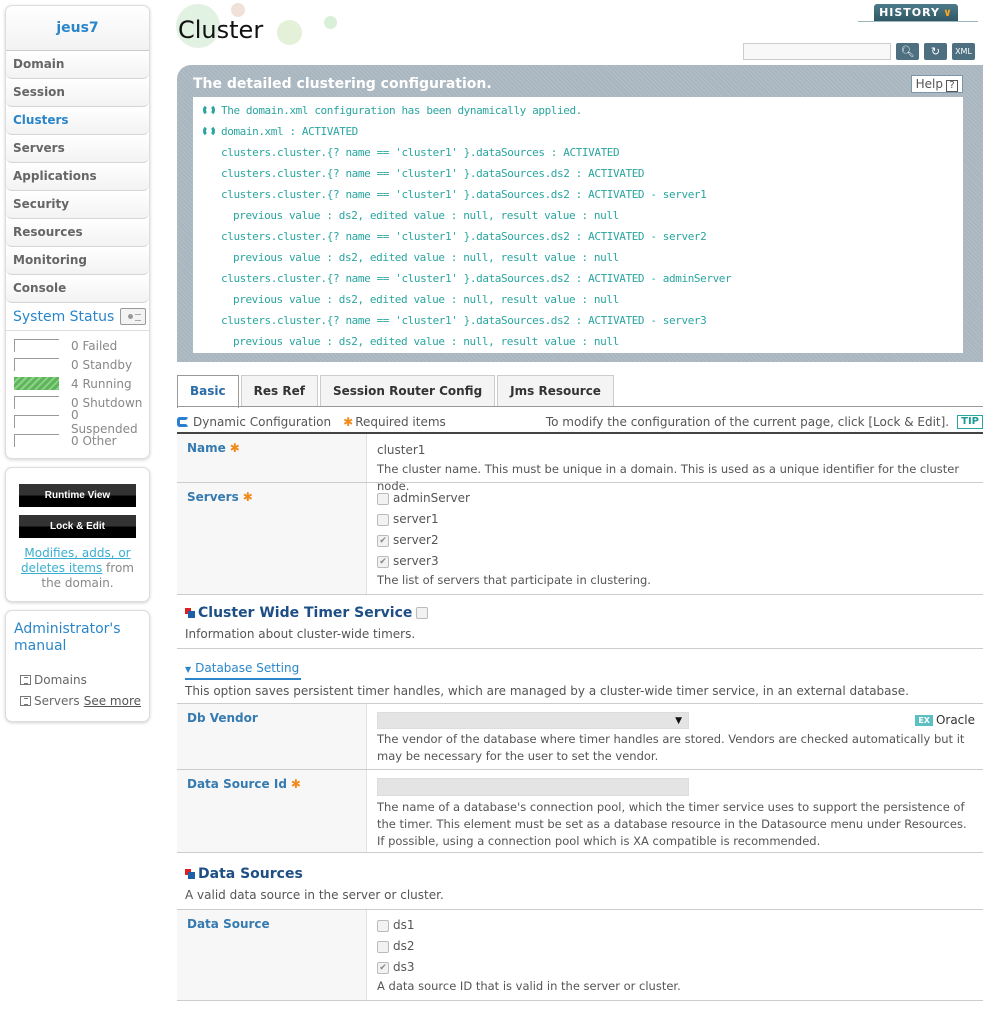 Image resolution: width=983 pixels, height=1011 pixels. Describe the element at coordinates (77, 679) in the screenshot. I see `manual-link-domains: Domains` at that location.